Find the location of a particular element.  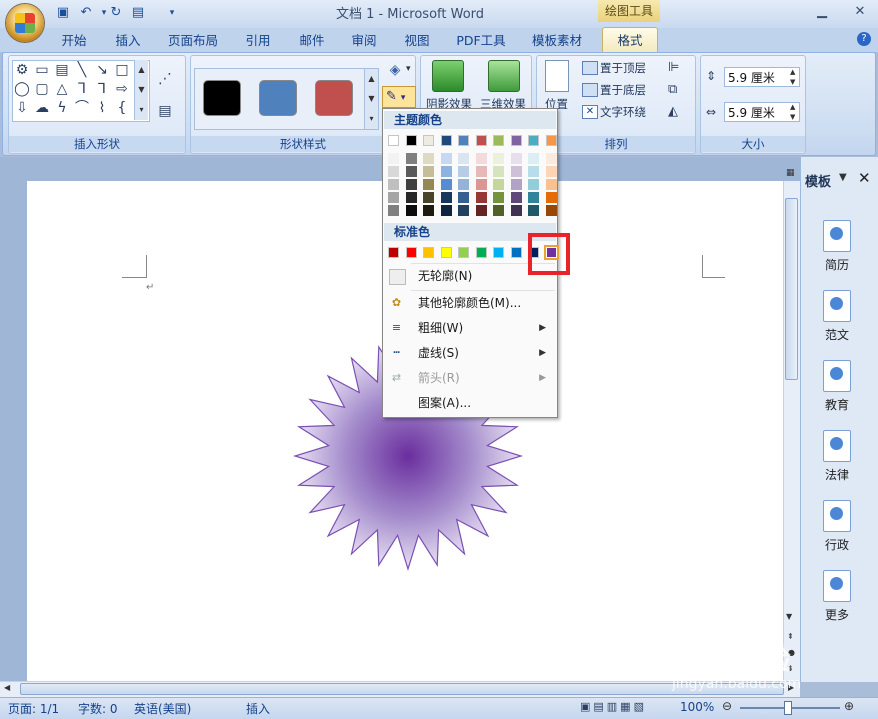

menu-item-arrows: ⇄ 箭头(R) ▶ is located at coordinates (470, 378).